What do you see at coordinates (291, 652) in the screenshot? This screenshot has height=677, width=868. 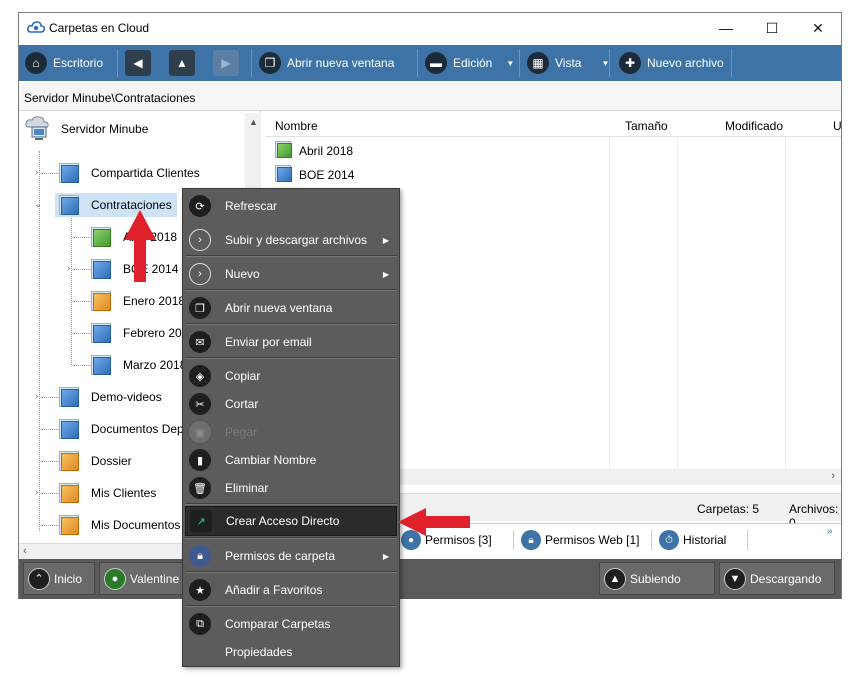 I see `menu-item-propiedades: Propiedades` at bounding box center [291, 652].